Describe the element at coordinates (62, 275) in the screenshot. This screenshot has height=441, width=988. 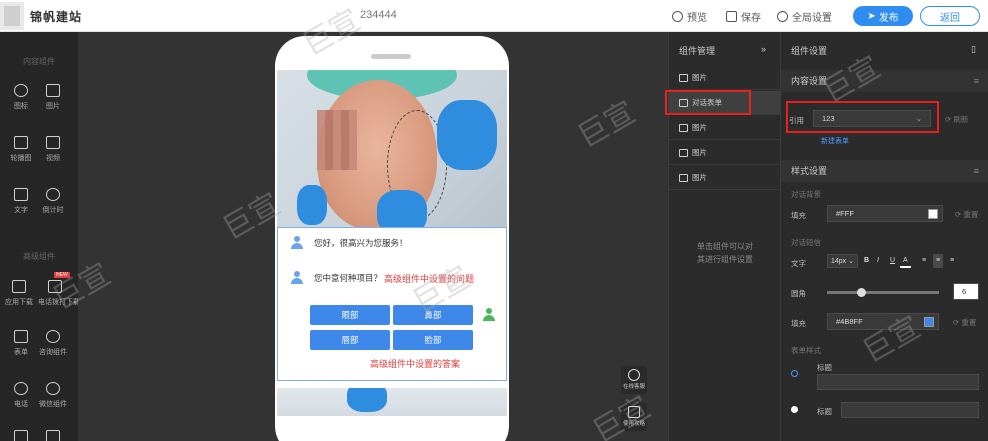
I see `new-badge: NEW` at that location.